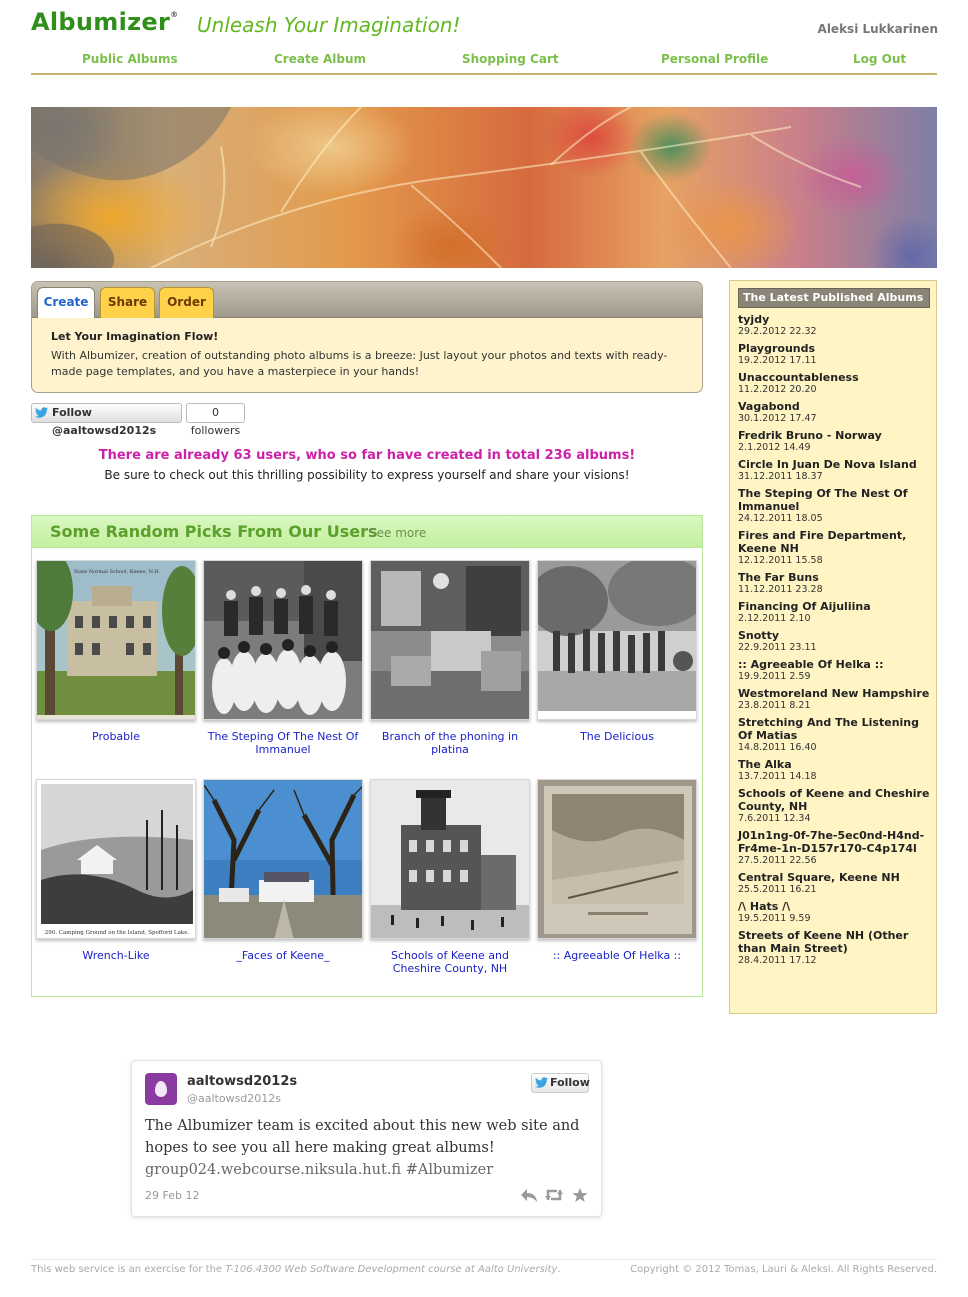 The width and height of the screenshot is (968, 1297). I want to click on list-item: Playgrounds 19.2.2012 17.11, so click(834, 354).